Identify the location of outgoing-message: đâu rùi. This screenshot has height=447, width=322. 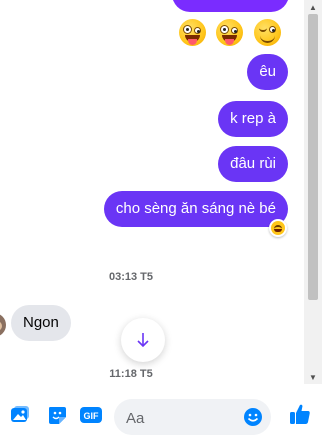
(253, 164).